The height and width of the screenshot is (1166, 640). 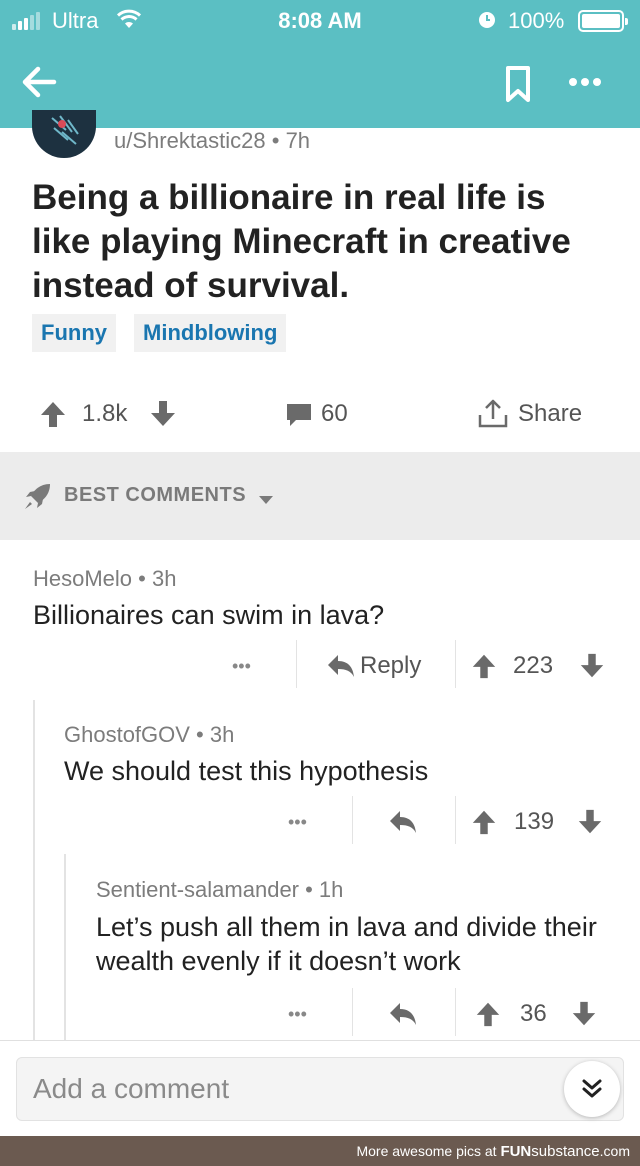 I want to click on avatar, so click(x=64, y=134).